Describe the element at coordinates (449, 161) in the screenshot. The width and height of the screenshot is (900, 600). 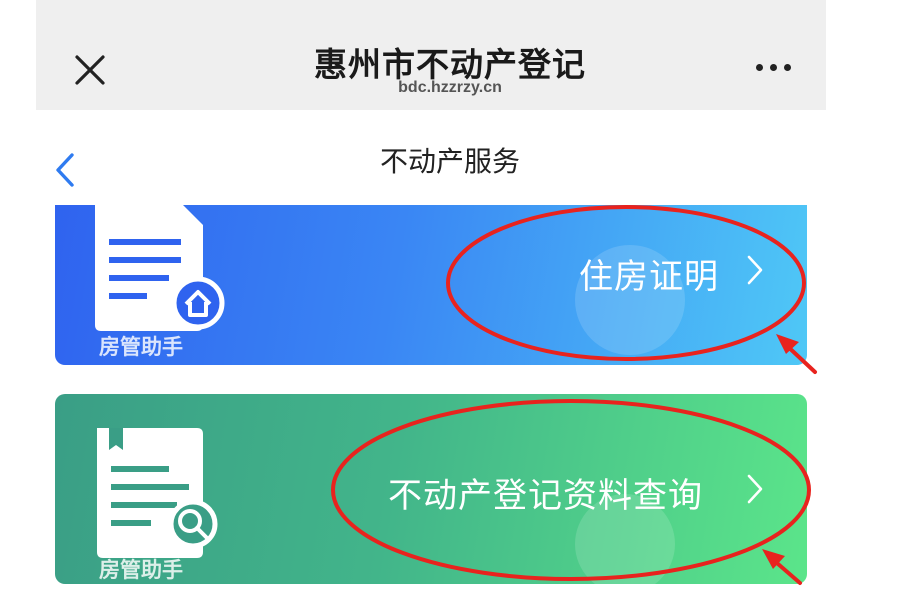
I see `page-title: 不动产服务` at that location.